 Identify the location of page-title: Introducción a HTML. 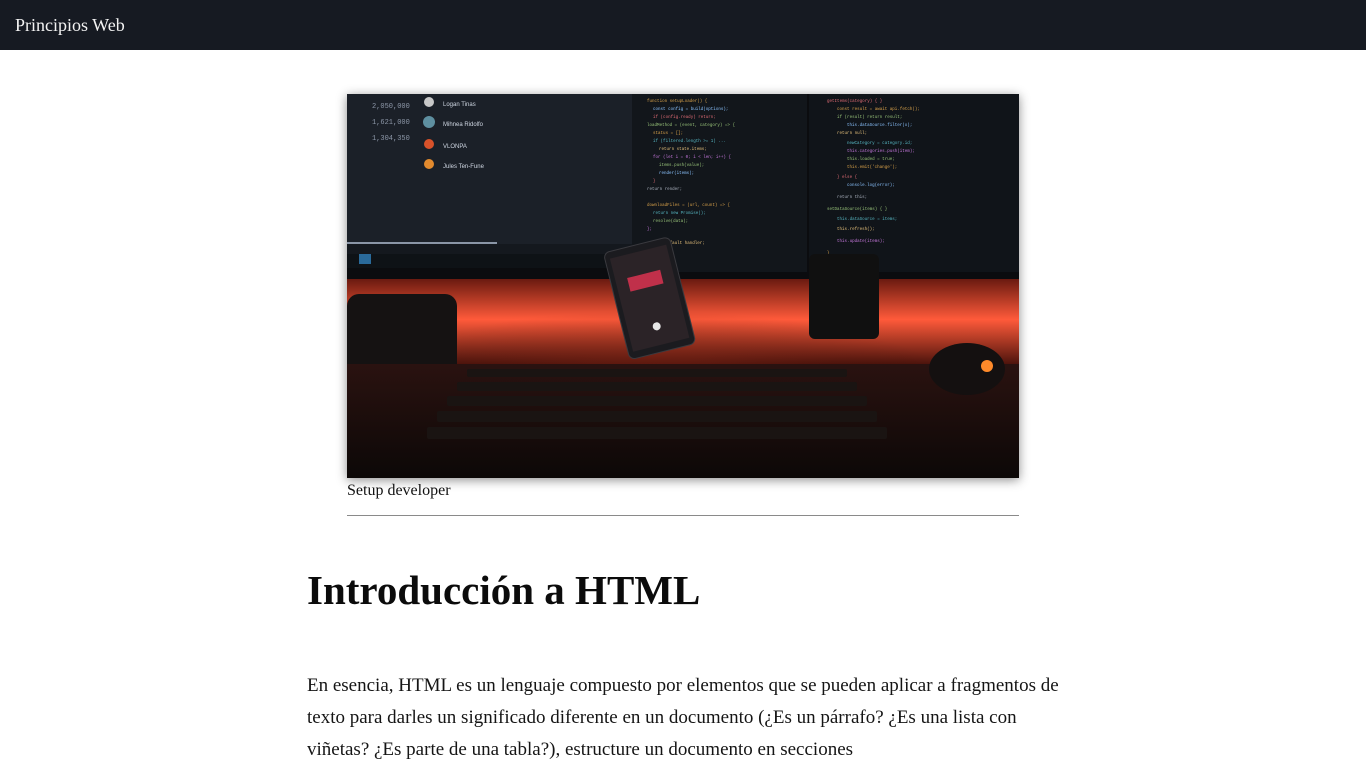
(504, 590).